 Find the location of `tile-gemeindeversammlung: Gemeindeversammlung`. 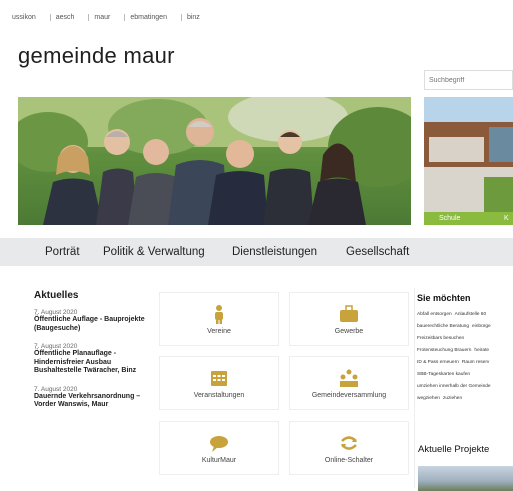

tile-gemeindeversammlung: Gemeindeversammlung is located at coordinates (349, 383).